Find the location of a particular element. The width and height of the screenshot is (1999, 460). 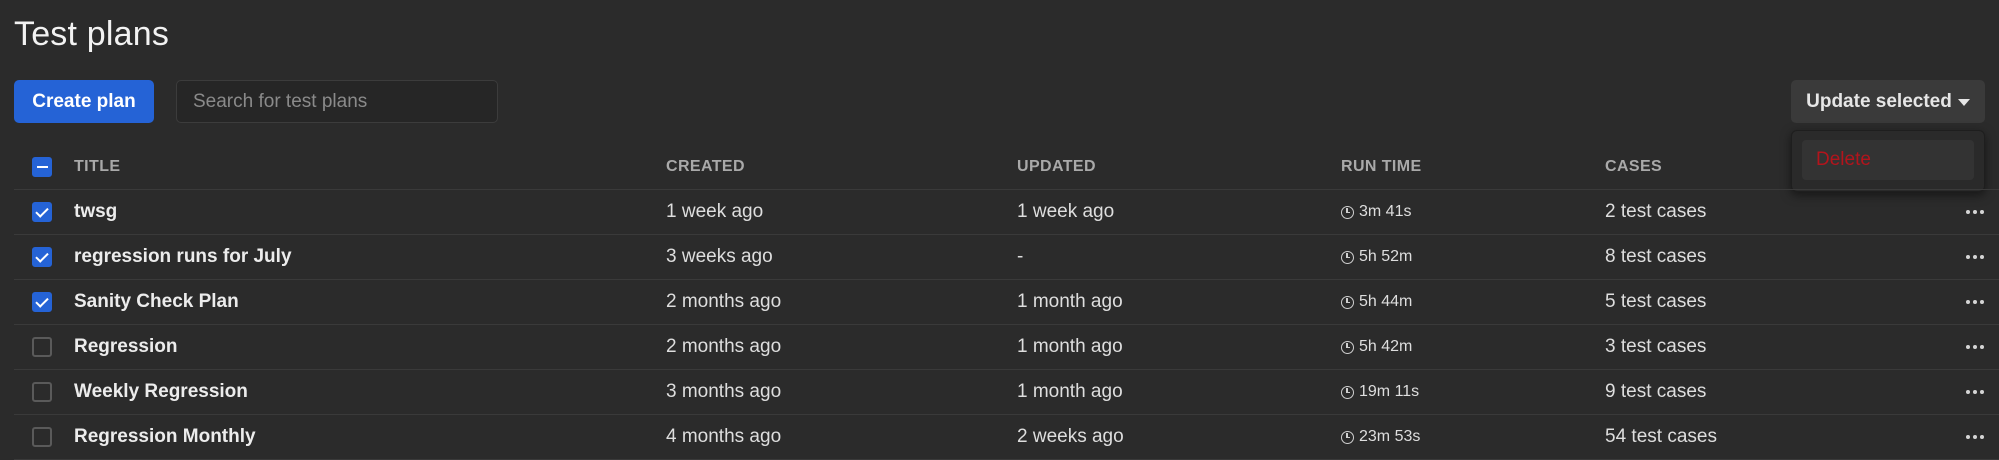

created-date: 3 weeks ago is located at coordinates (719, 256).